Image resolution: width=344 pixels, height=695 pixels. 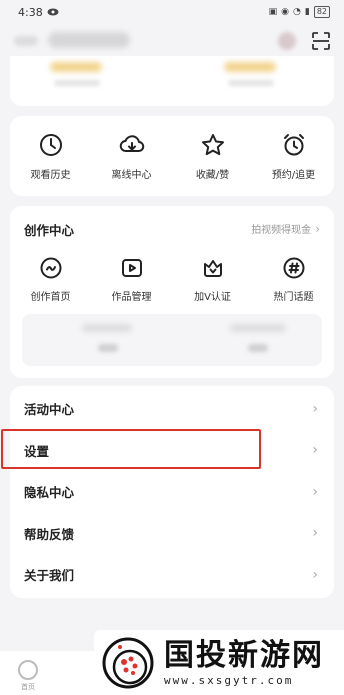 I want to click on creator-home-icon, so click(x=50, y=268).